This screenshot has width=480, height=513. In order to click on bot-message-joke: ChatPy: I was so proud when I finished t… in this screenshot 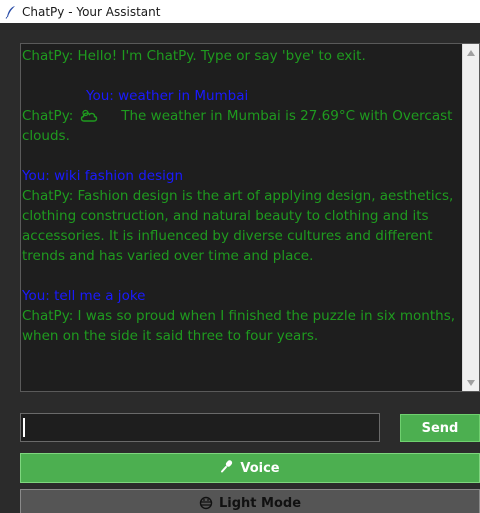, I will do `click(241, 326)`.